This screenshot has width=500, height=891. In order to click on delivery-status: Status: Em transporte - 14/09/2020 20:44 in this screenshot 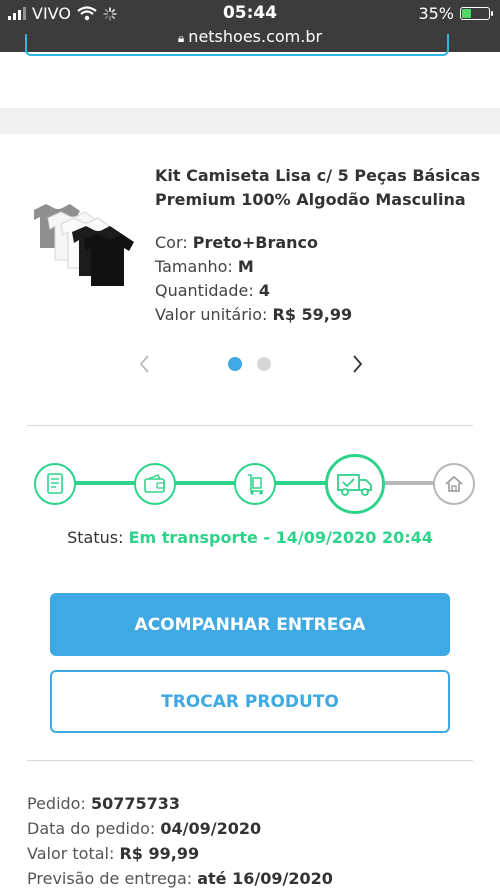, I will do `click(250, 537)`.